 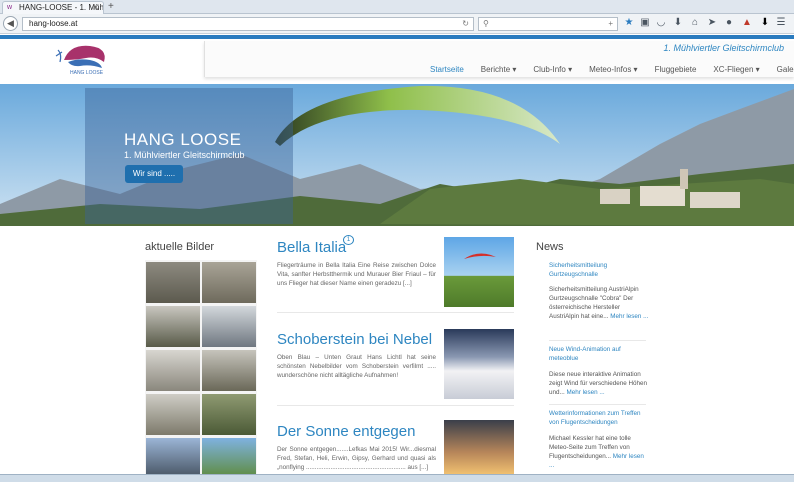 I want to click on hero-title: HANG LOOSE, so click(x=183, y=139).